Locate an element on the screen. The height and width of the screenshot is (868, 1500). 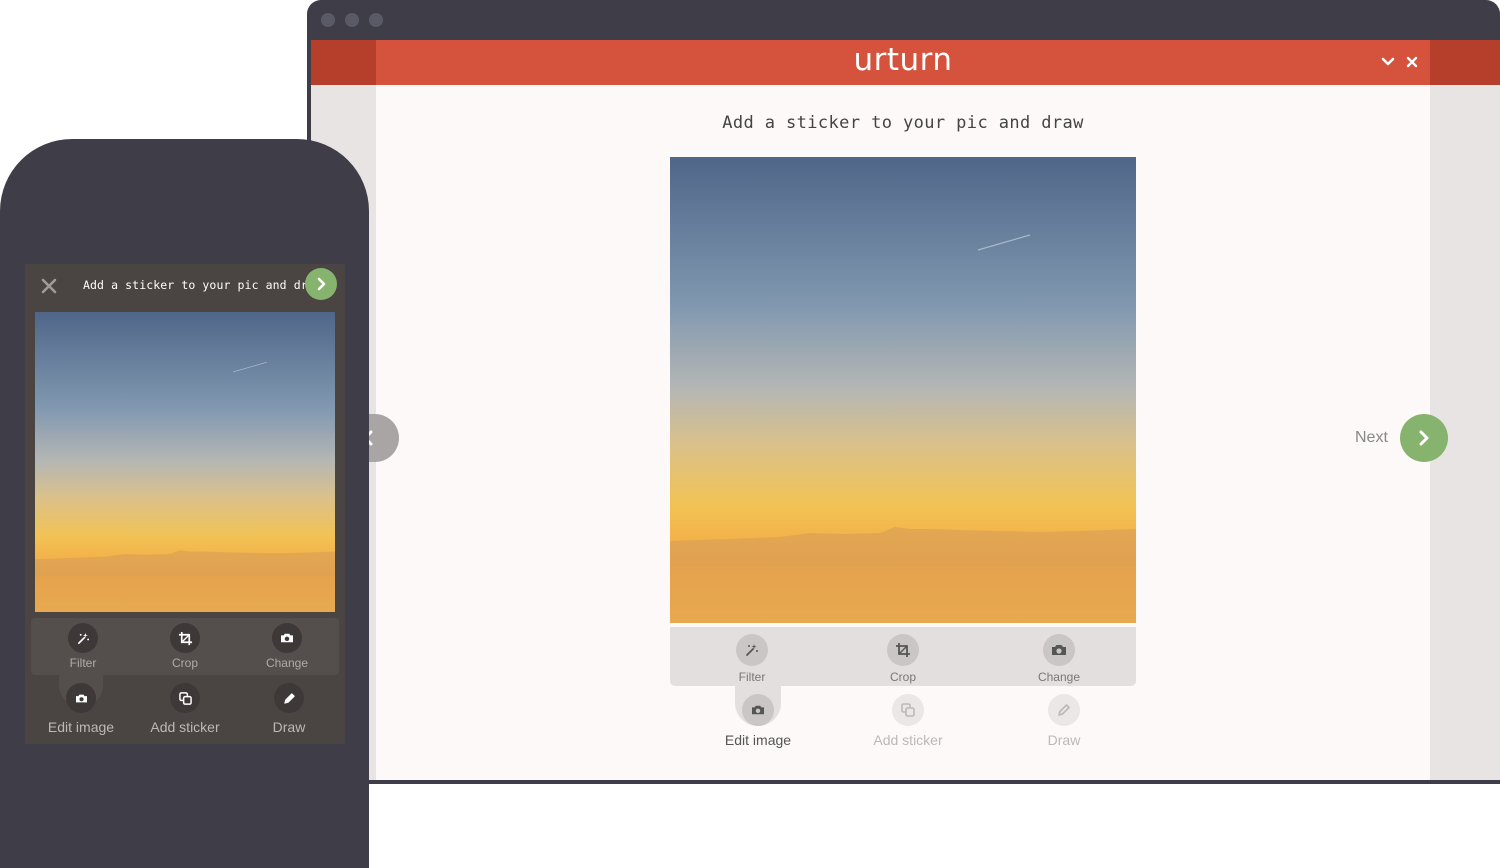
brand-logo: urturn is located at coordinates (903, 60).